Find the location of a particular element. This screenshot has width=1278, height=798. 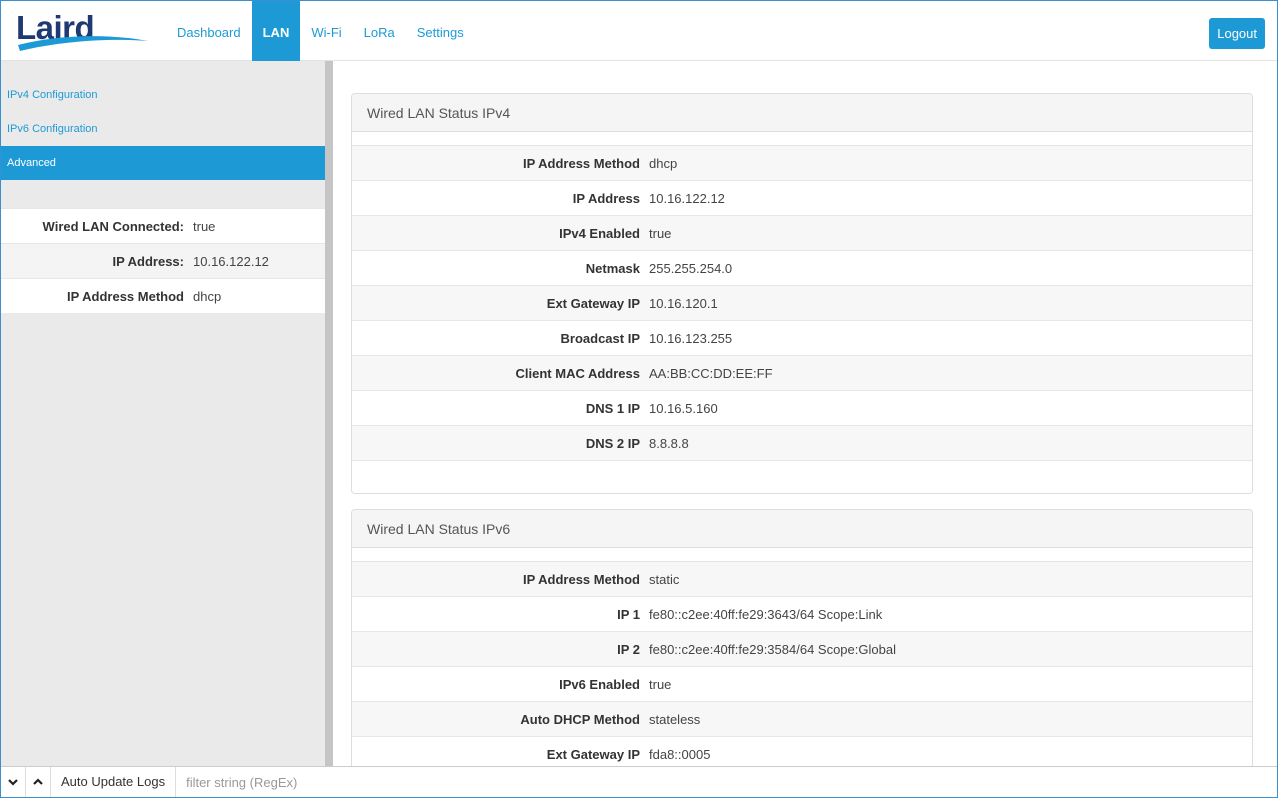

main-nav: Dashboard LAN Wi-Fi LoRa Settings is located at coordinates (320, 31).